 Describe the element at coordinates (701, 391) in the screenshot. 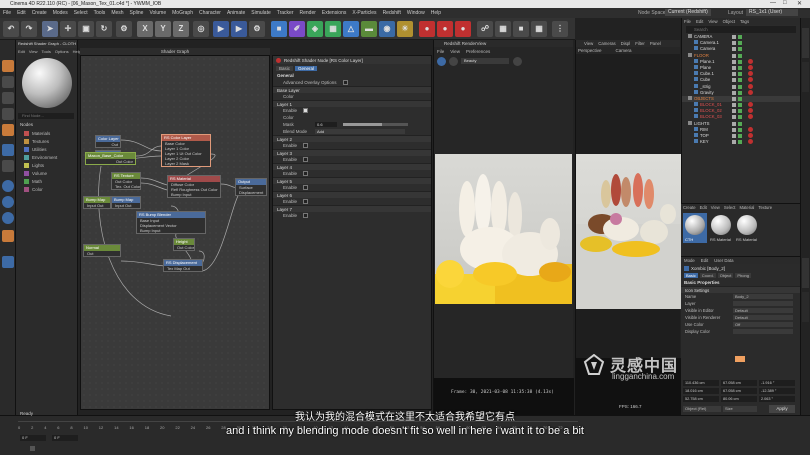

I see `coord-field-p: 18.016 cm` at that location.